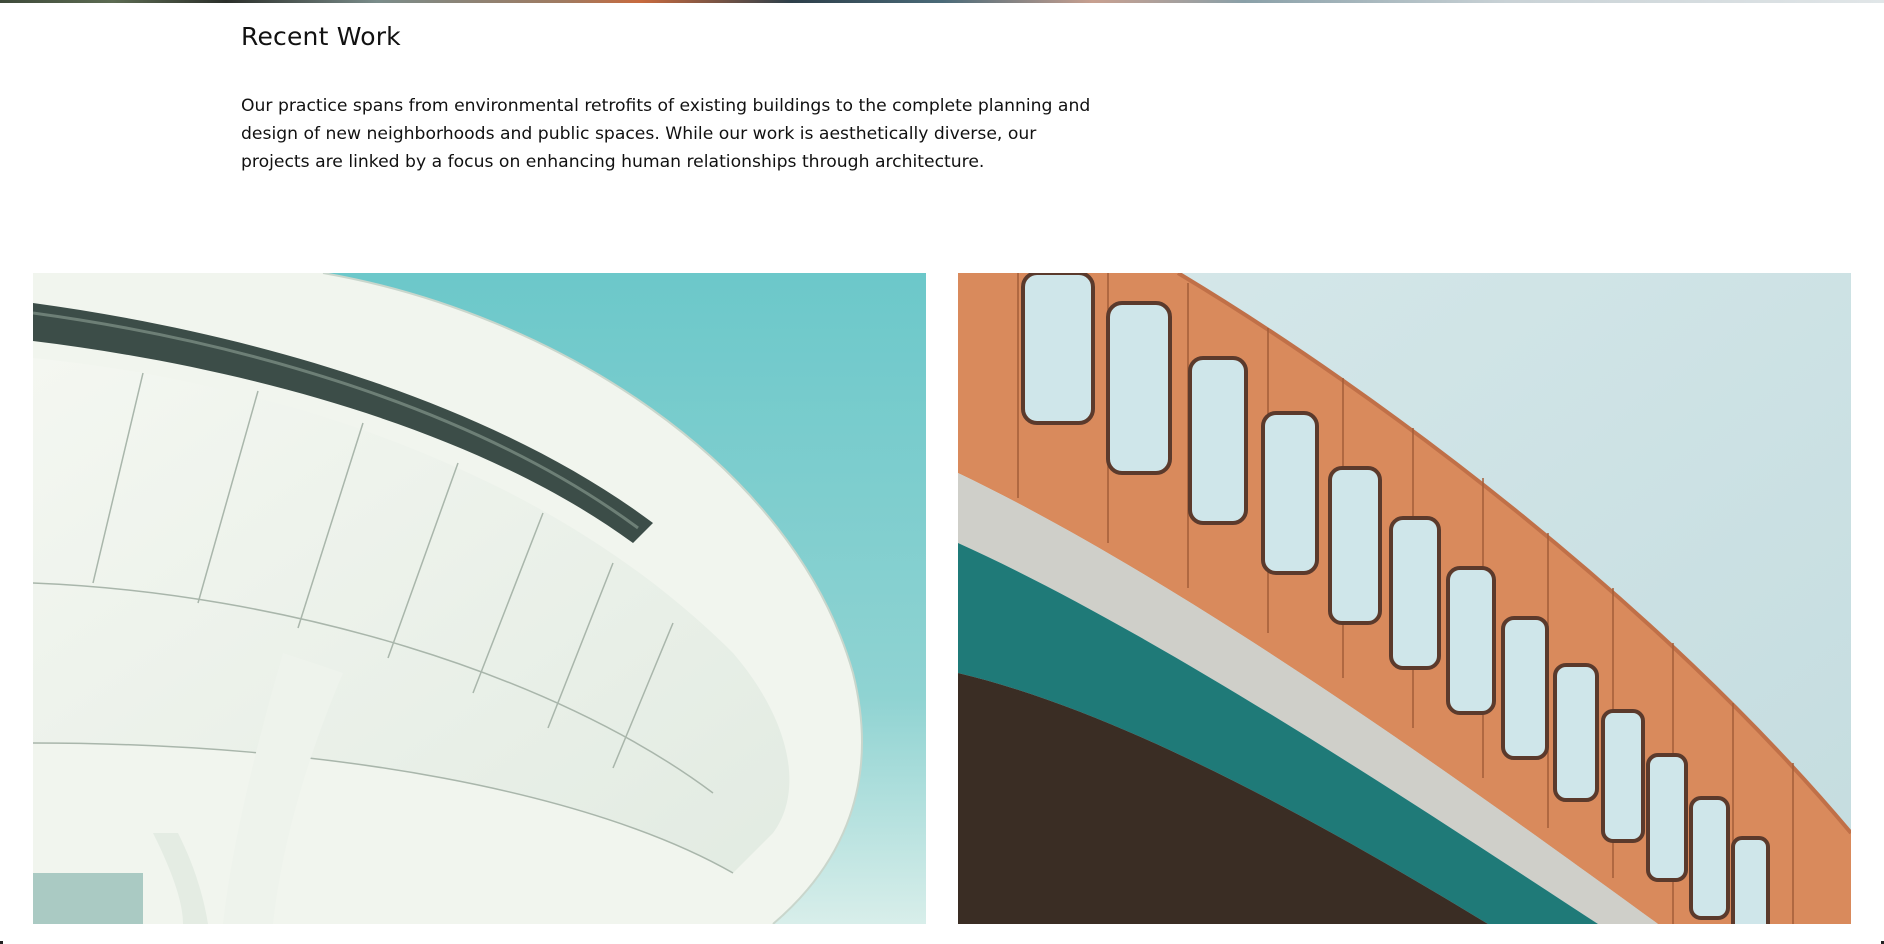 The height and width of the screenshot is (944, 1884). What do you see at coordinates (942, 1) in the screenshot?
I see `header-image-strip` at bounding box center [942, 1].